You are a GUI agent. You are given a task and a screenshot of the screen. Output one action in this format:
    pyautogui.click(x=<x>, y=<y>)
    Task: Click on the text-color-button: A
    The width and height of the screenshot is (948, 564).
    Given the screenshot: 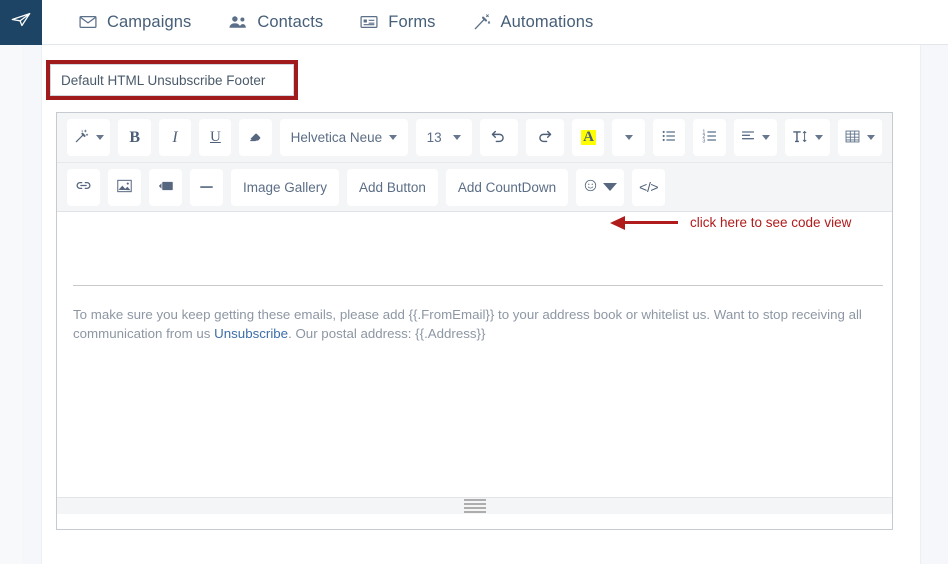 What is the action you would take?
    pyautogui.click(x=588, y=137)
    